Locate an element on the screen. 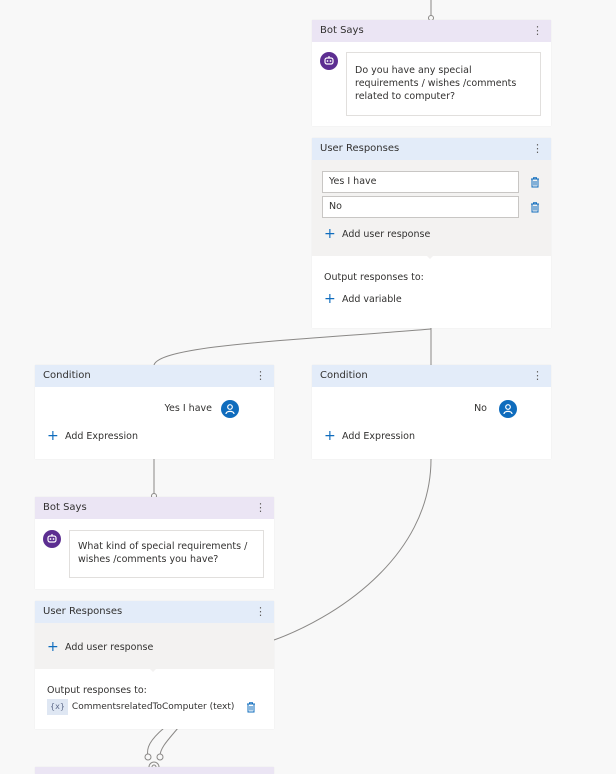 This screenshot has width=616, height=774. condition-value: Yes I have is located at coordinates (188, 408).